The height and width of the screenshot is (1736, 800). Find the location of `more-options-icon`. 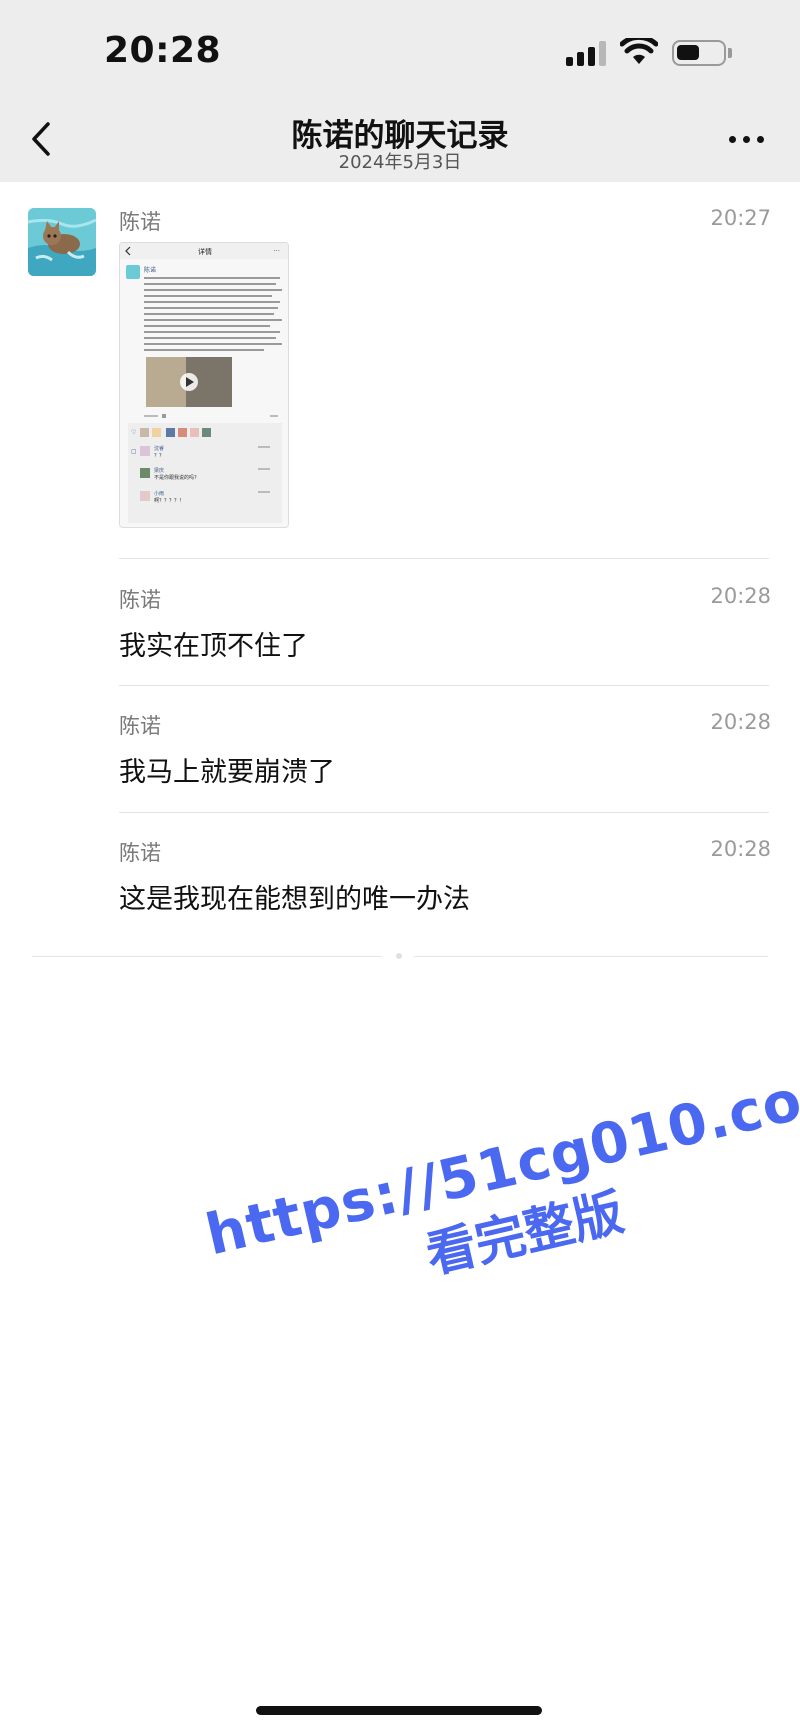

more-options-icon is located at coordinates (747, 140).